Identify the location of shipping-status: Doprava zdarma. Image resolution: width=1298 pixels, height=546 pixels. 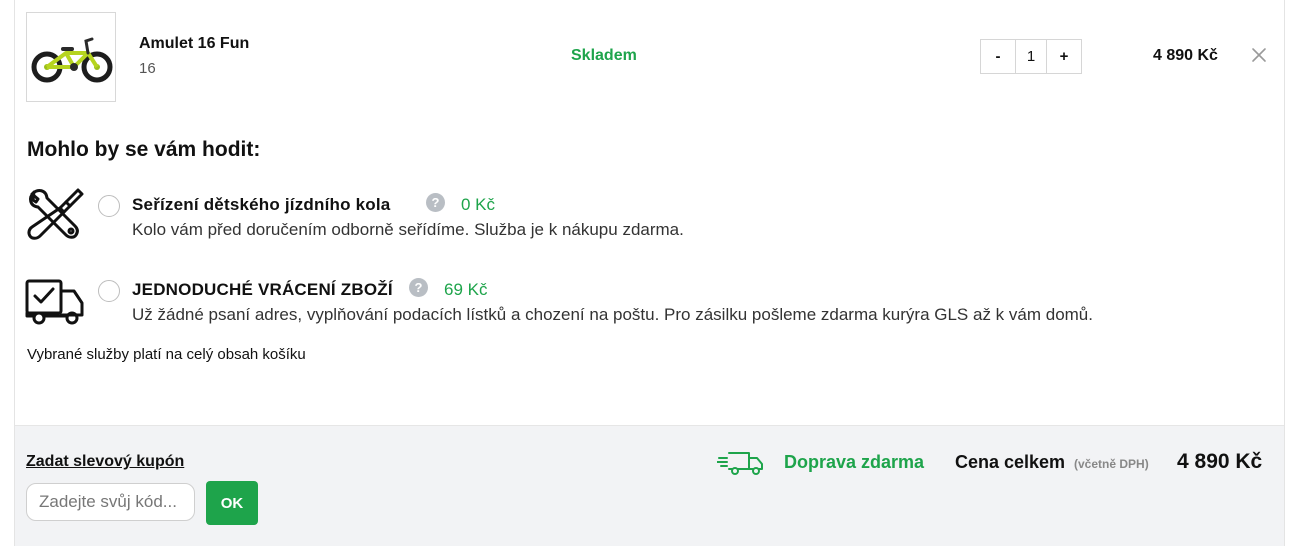
(854, 462).